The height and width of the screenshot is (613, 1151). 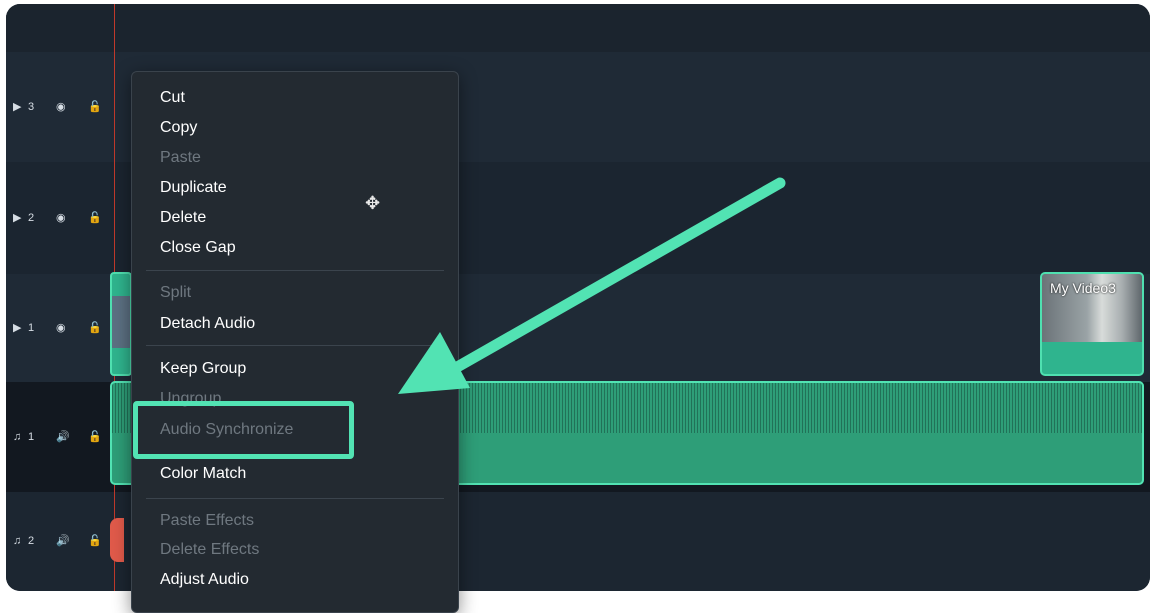 I want to click on menu-item-split: Split, so click(x=175, y=293).